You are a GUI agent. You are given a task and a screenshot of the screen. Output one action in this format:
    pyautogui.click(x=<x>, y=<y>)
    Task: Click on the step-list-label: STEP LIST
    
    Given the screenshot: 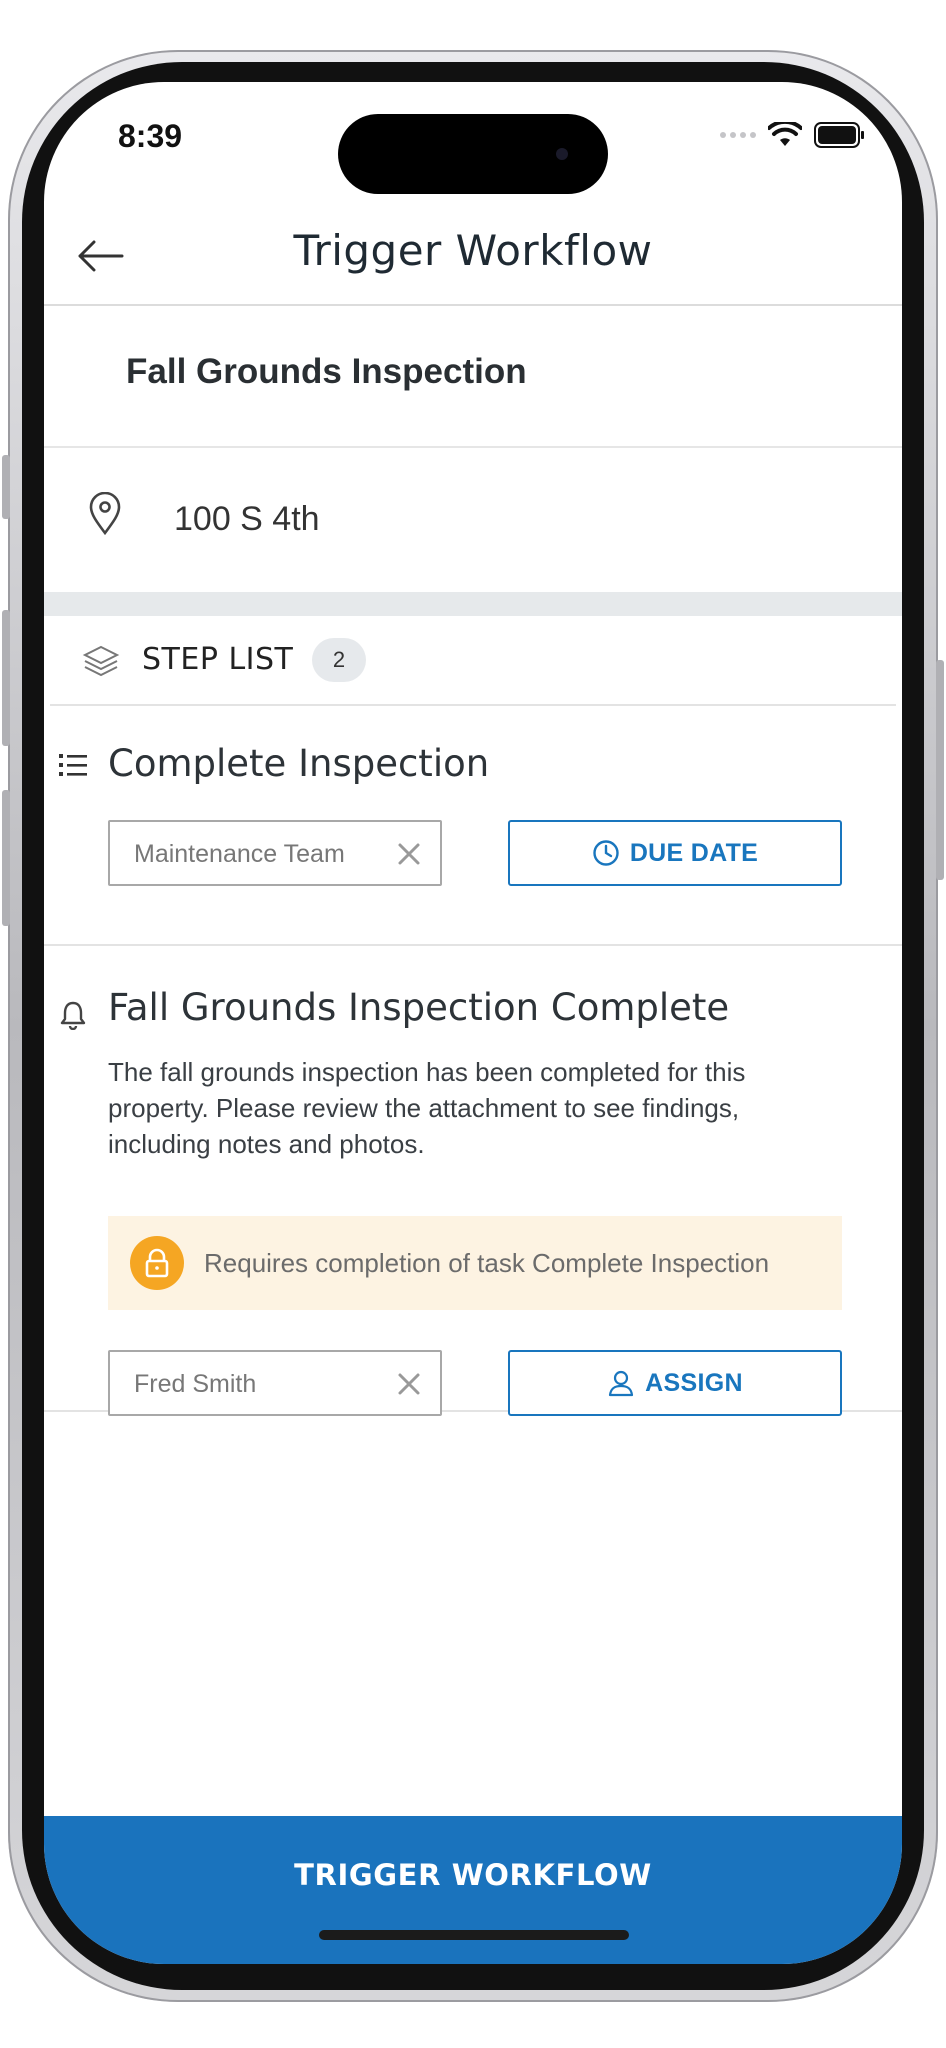 What is the action you would take?
    pyautogui.click(x=218, y=659)
    